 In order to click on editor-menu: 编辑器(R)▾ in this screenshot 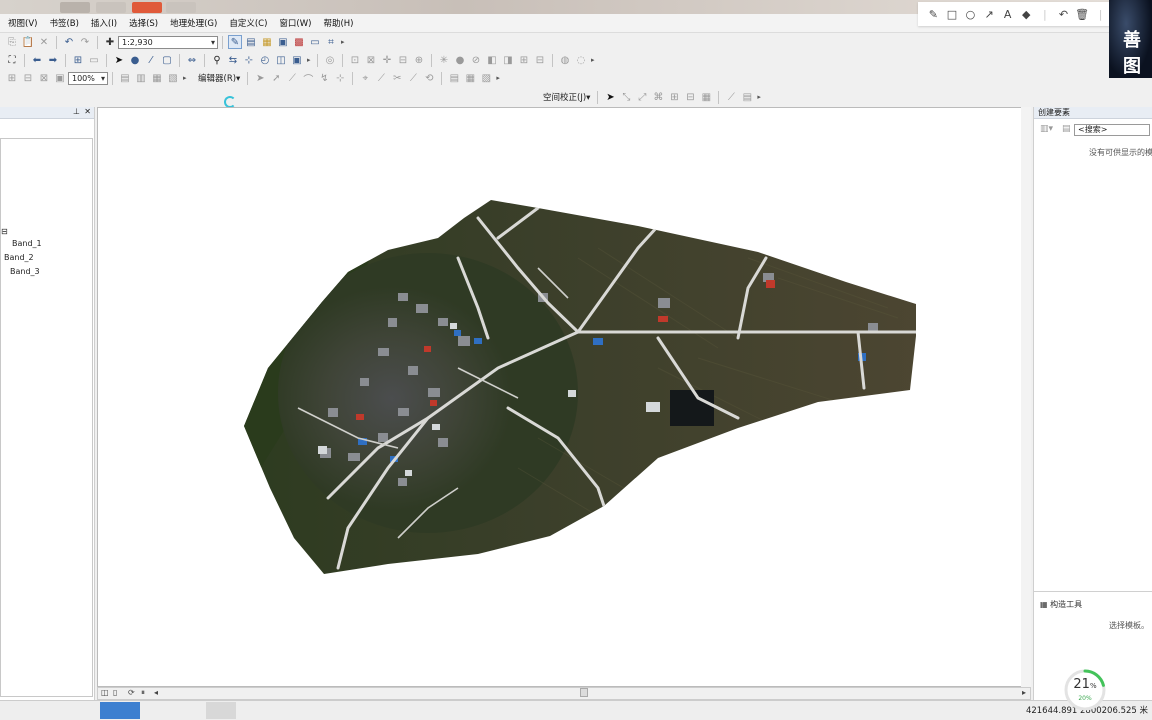, I will do `click(219, 78)`.